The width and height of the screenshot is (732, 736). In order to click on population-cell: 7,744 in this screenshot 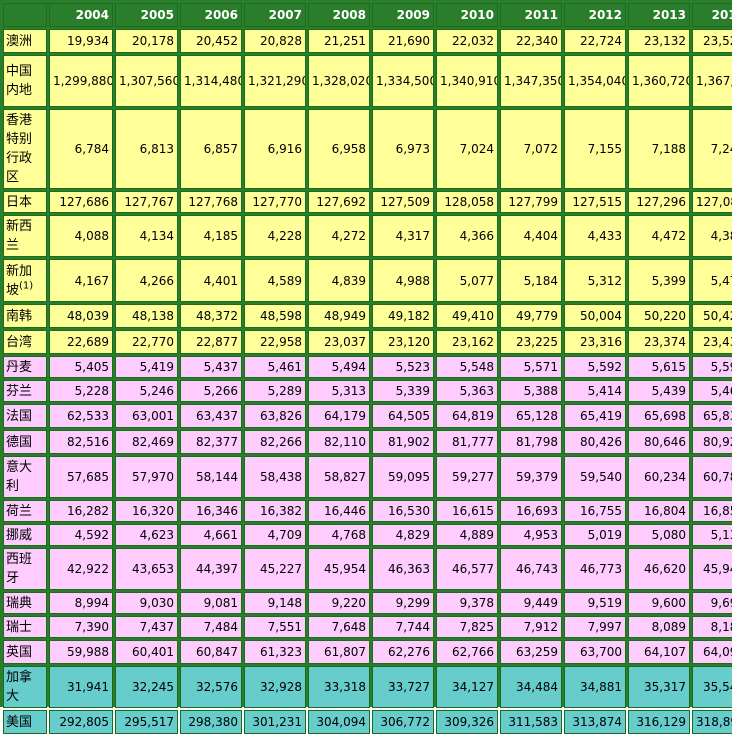, I will do `click(403, 627)`.